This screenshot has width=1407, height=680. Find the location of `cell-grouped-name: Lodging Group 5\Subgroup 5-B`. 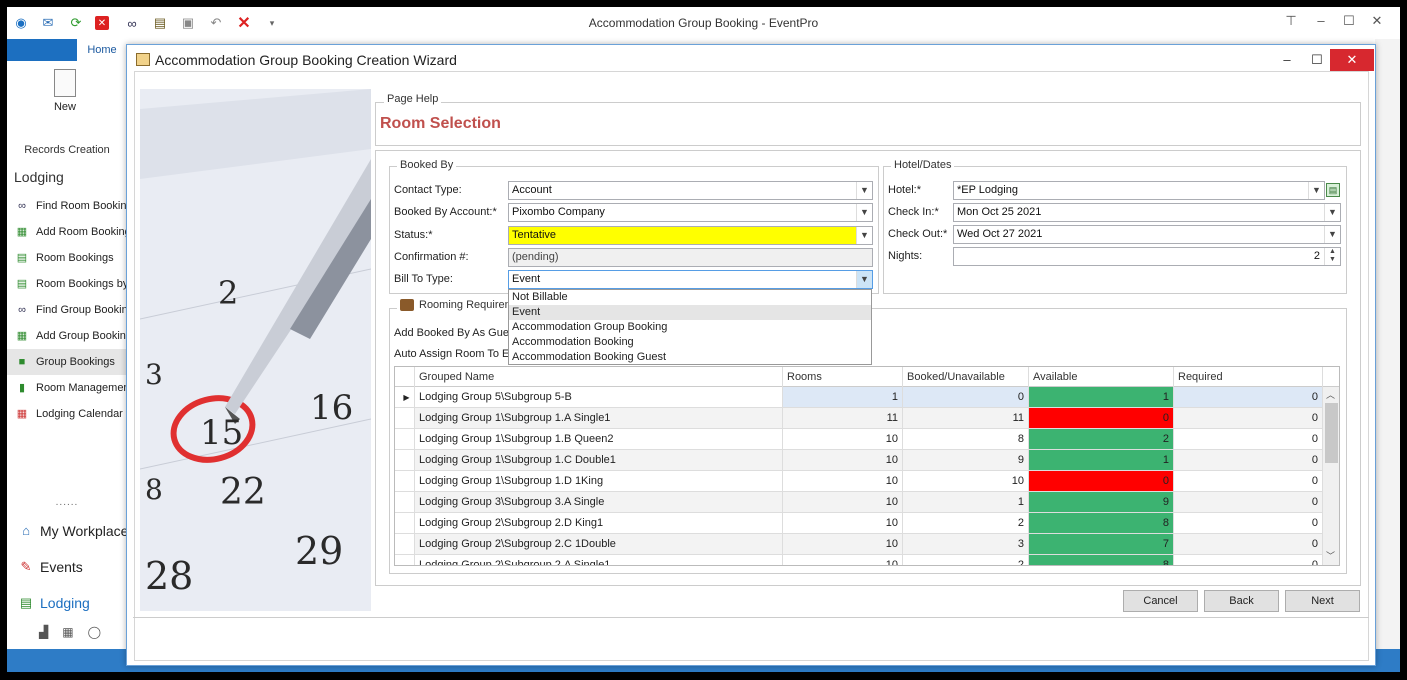

cell-grouped-name: Lodging Group 5\Subgroup 5-B is located at coordinates (599, 397).